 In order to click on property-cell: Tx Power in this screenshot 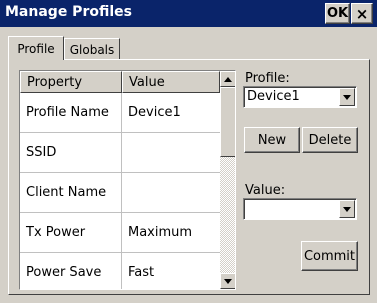, I will do `click(71, 232)`.